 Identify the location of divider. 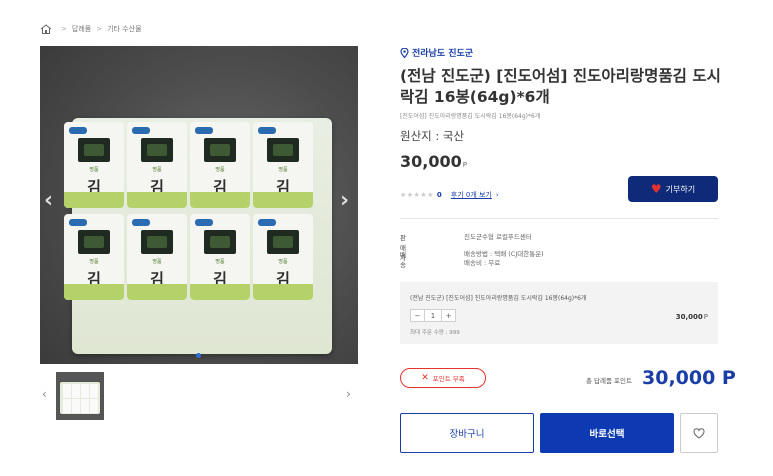
(559, 218).